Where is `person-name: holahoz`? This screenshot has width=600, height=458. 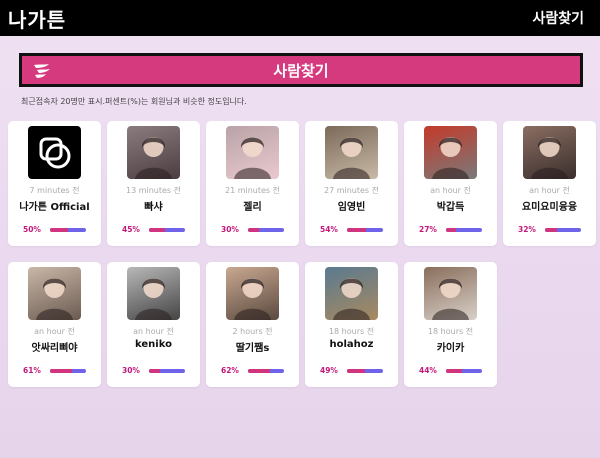 person-name: holahoz is located at coordinates (352, 344).